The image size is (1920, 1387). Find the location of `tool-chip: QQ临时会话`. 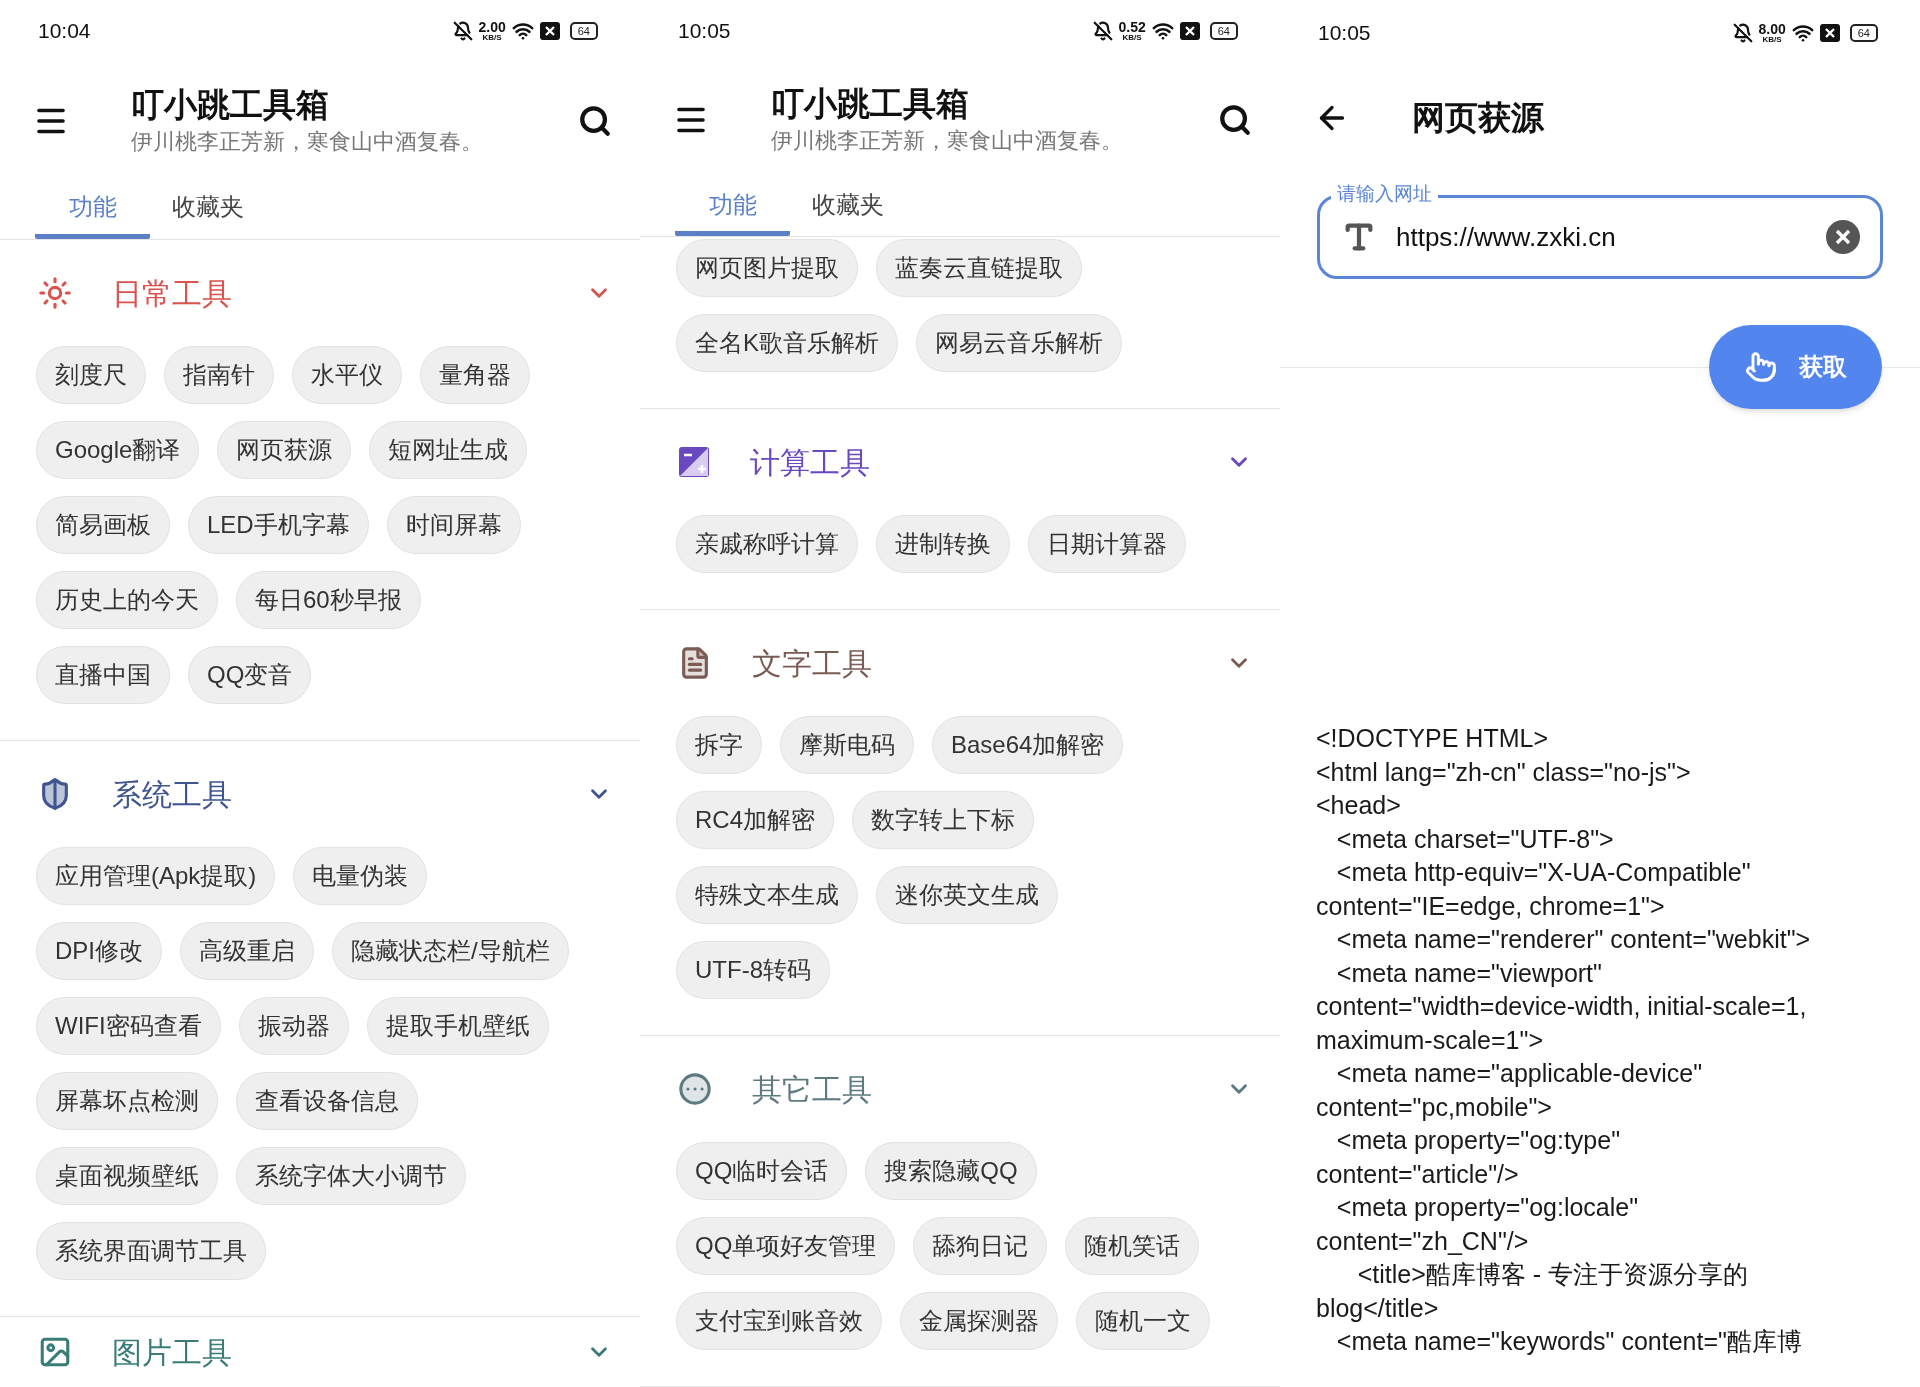

tool-chip: QQ临时会话 is located at coordinates (762, 1171).